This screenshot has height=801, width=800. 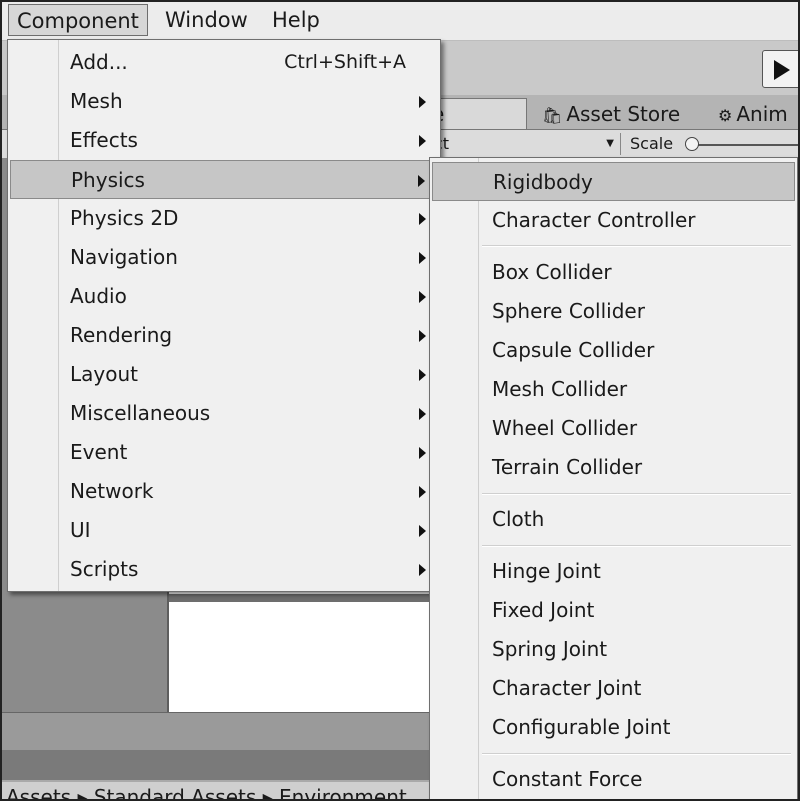 I want to click on menu-item-label: Spring Joint, so click(x=550, y=649).